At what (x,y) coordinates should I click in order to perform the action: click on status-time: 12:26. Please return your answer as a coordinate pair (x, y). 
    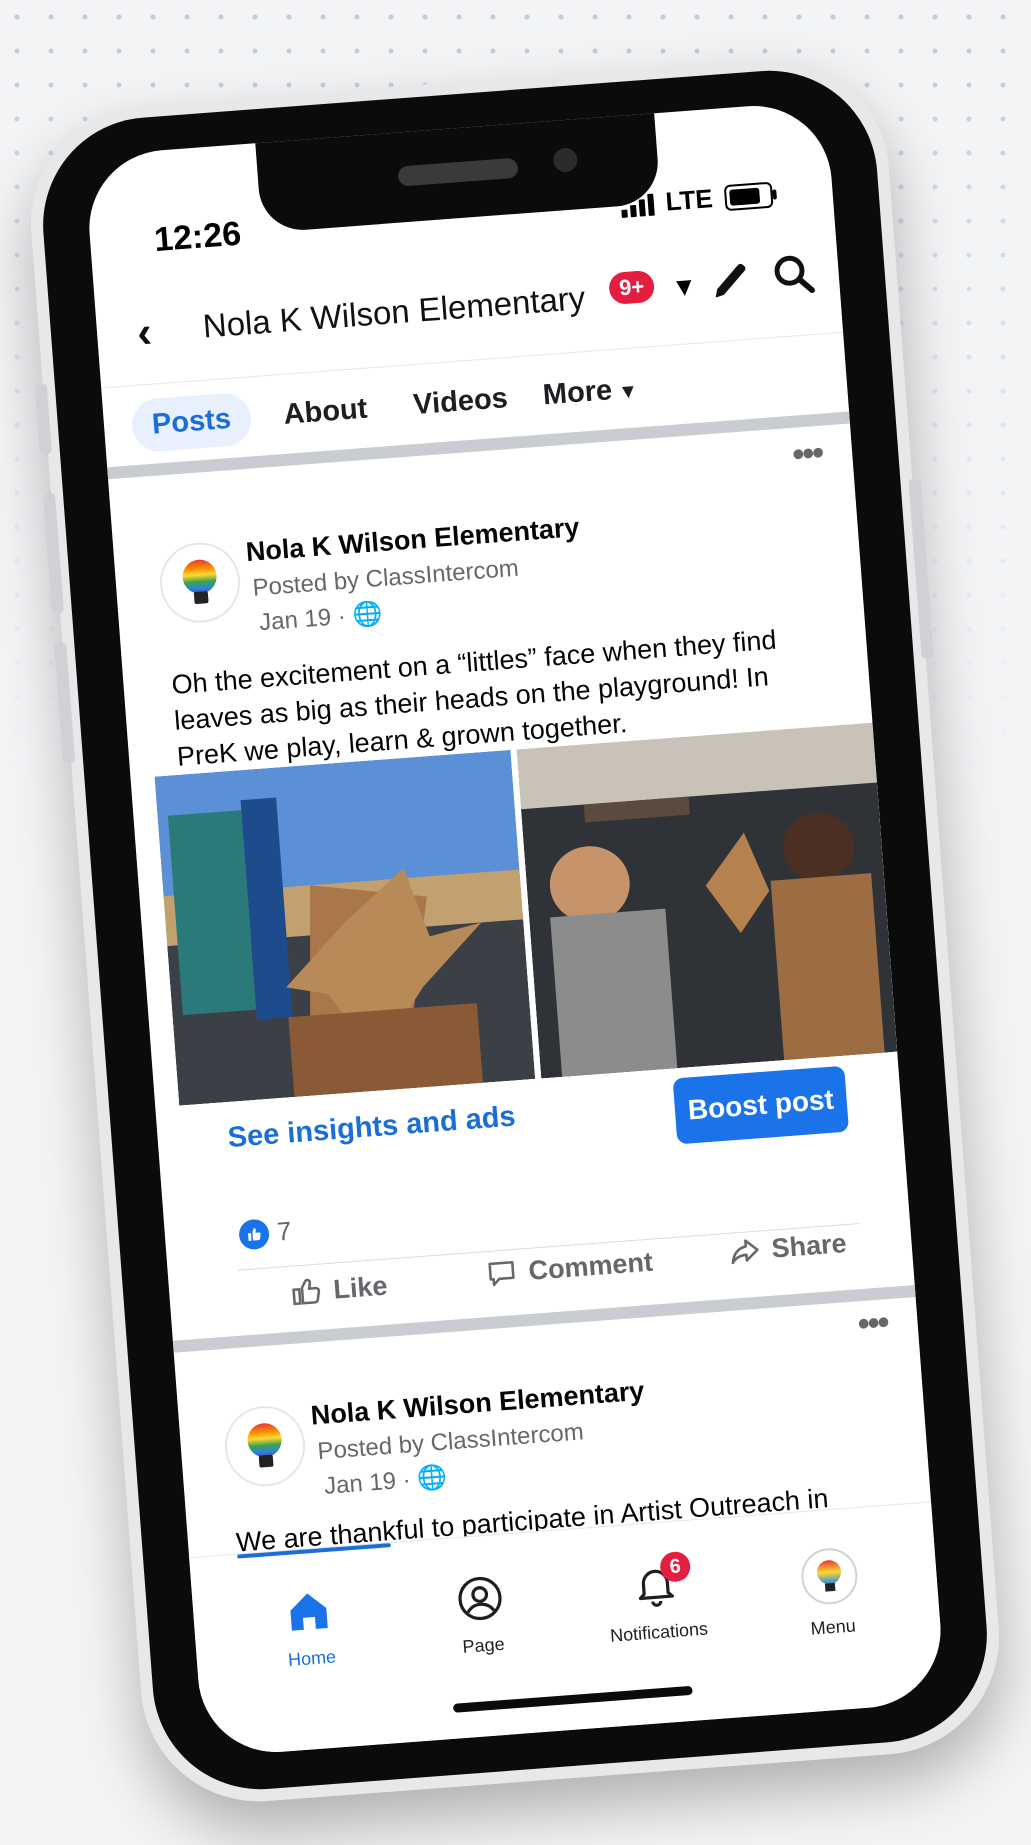
    Looking at the image, I should click on (197, 237).